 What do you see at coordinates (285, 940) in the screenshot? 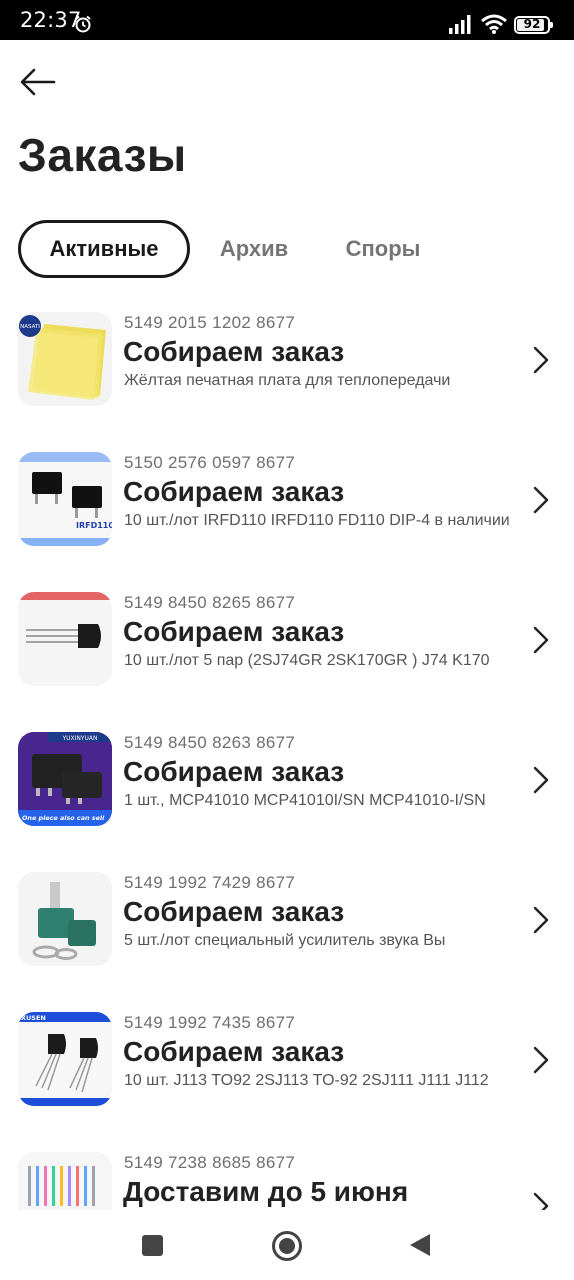
I see `order-description: 5 шт./лот специальный усилитель звука Вы` at bounding box center [285, 940].